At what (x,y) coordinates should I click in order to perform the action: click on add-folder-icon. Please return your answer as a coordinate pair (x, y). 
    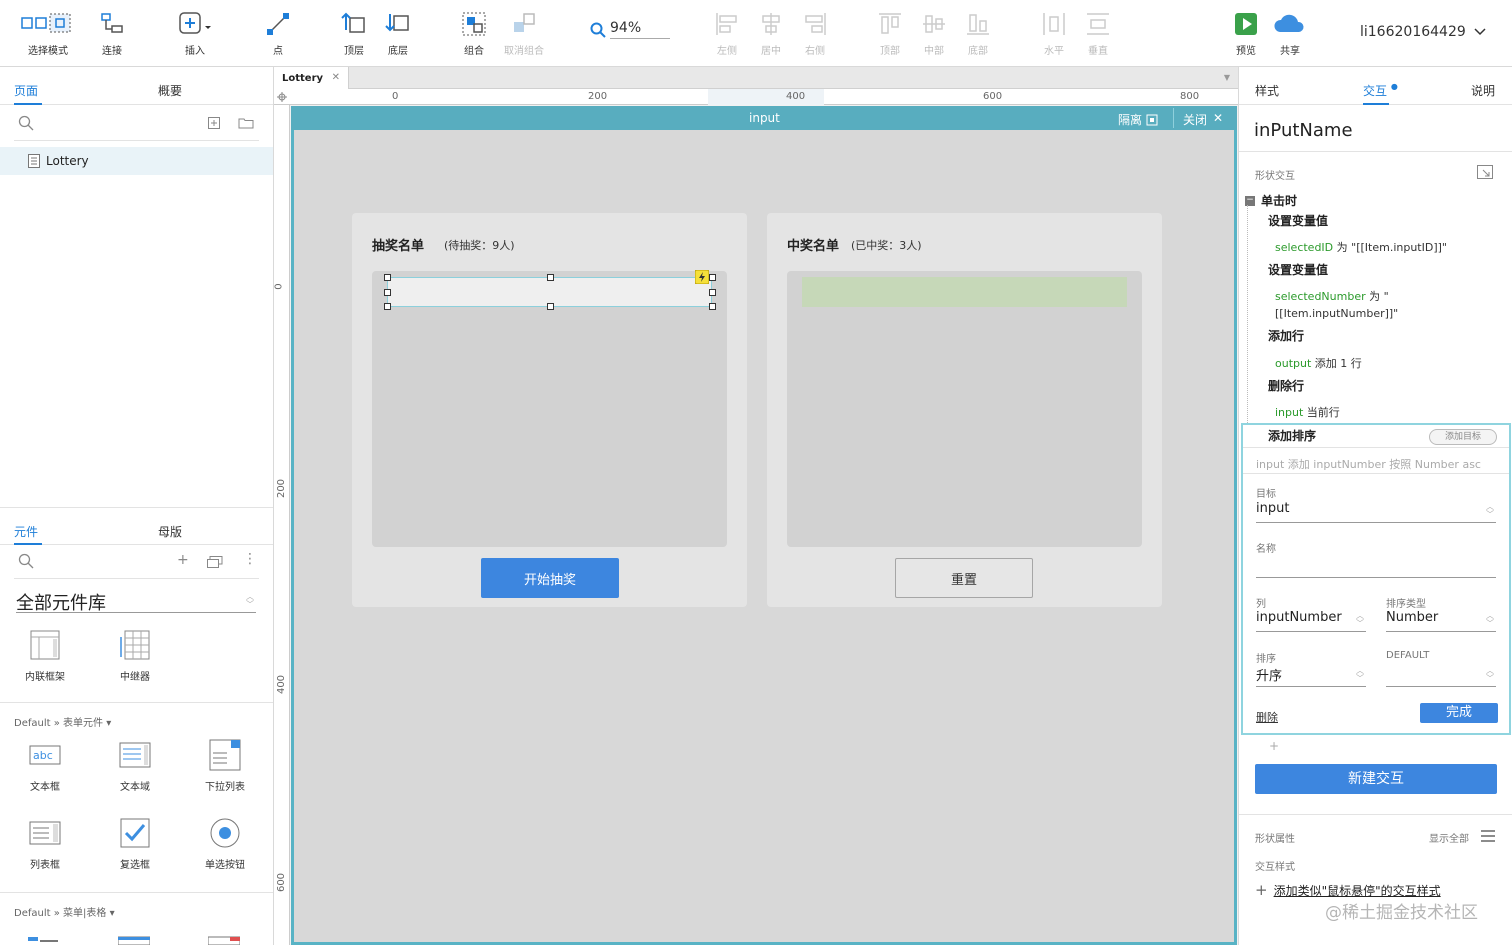
    Looking at the image, I should click on (246, 123).